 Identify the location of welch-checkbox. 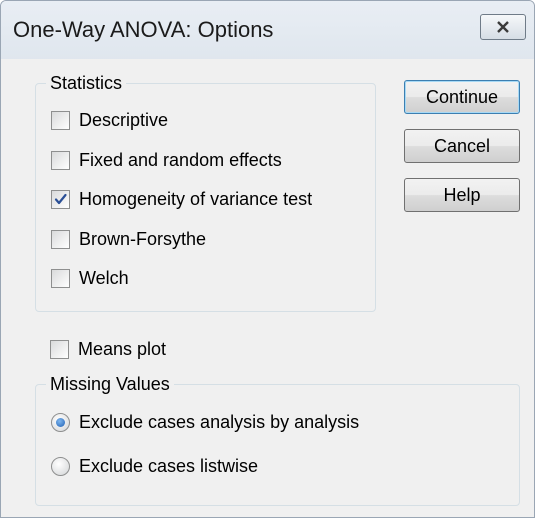
(60, 278).